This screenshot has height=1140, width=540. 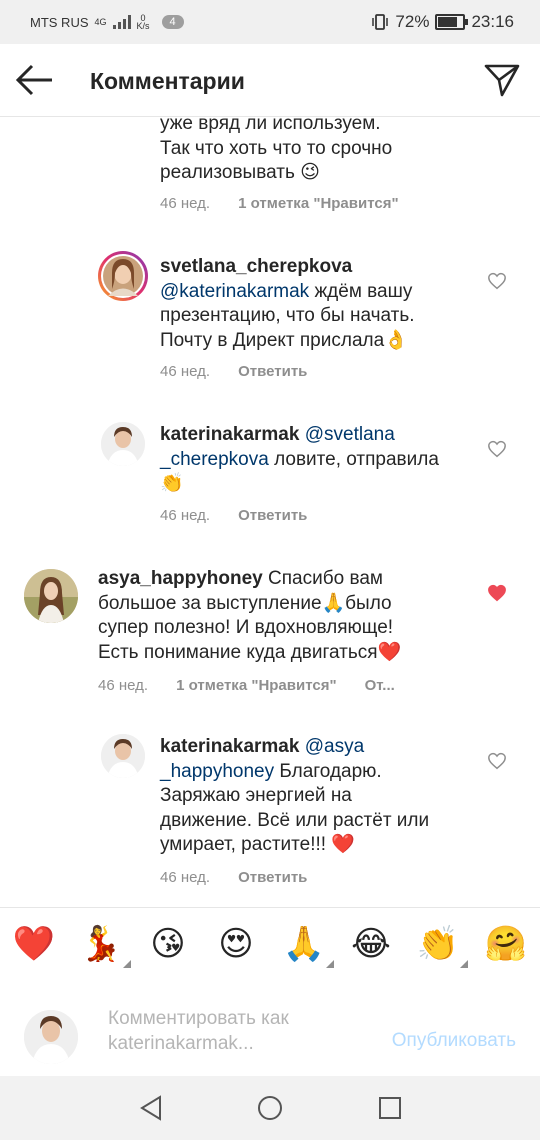 I want to click on my-avatar, so click(x=51, y=1037).